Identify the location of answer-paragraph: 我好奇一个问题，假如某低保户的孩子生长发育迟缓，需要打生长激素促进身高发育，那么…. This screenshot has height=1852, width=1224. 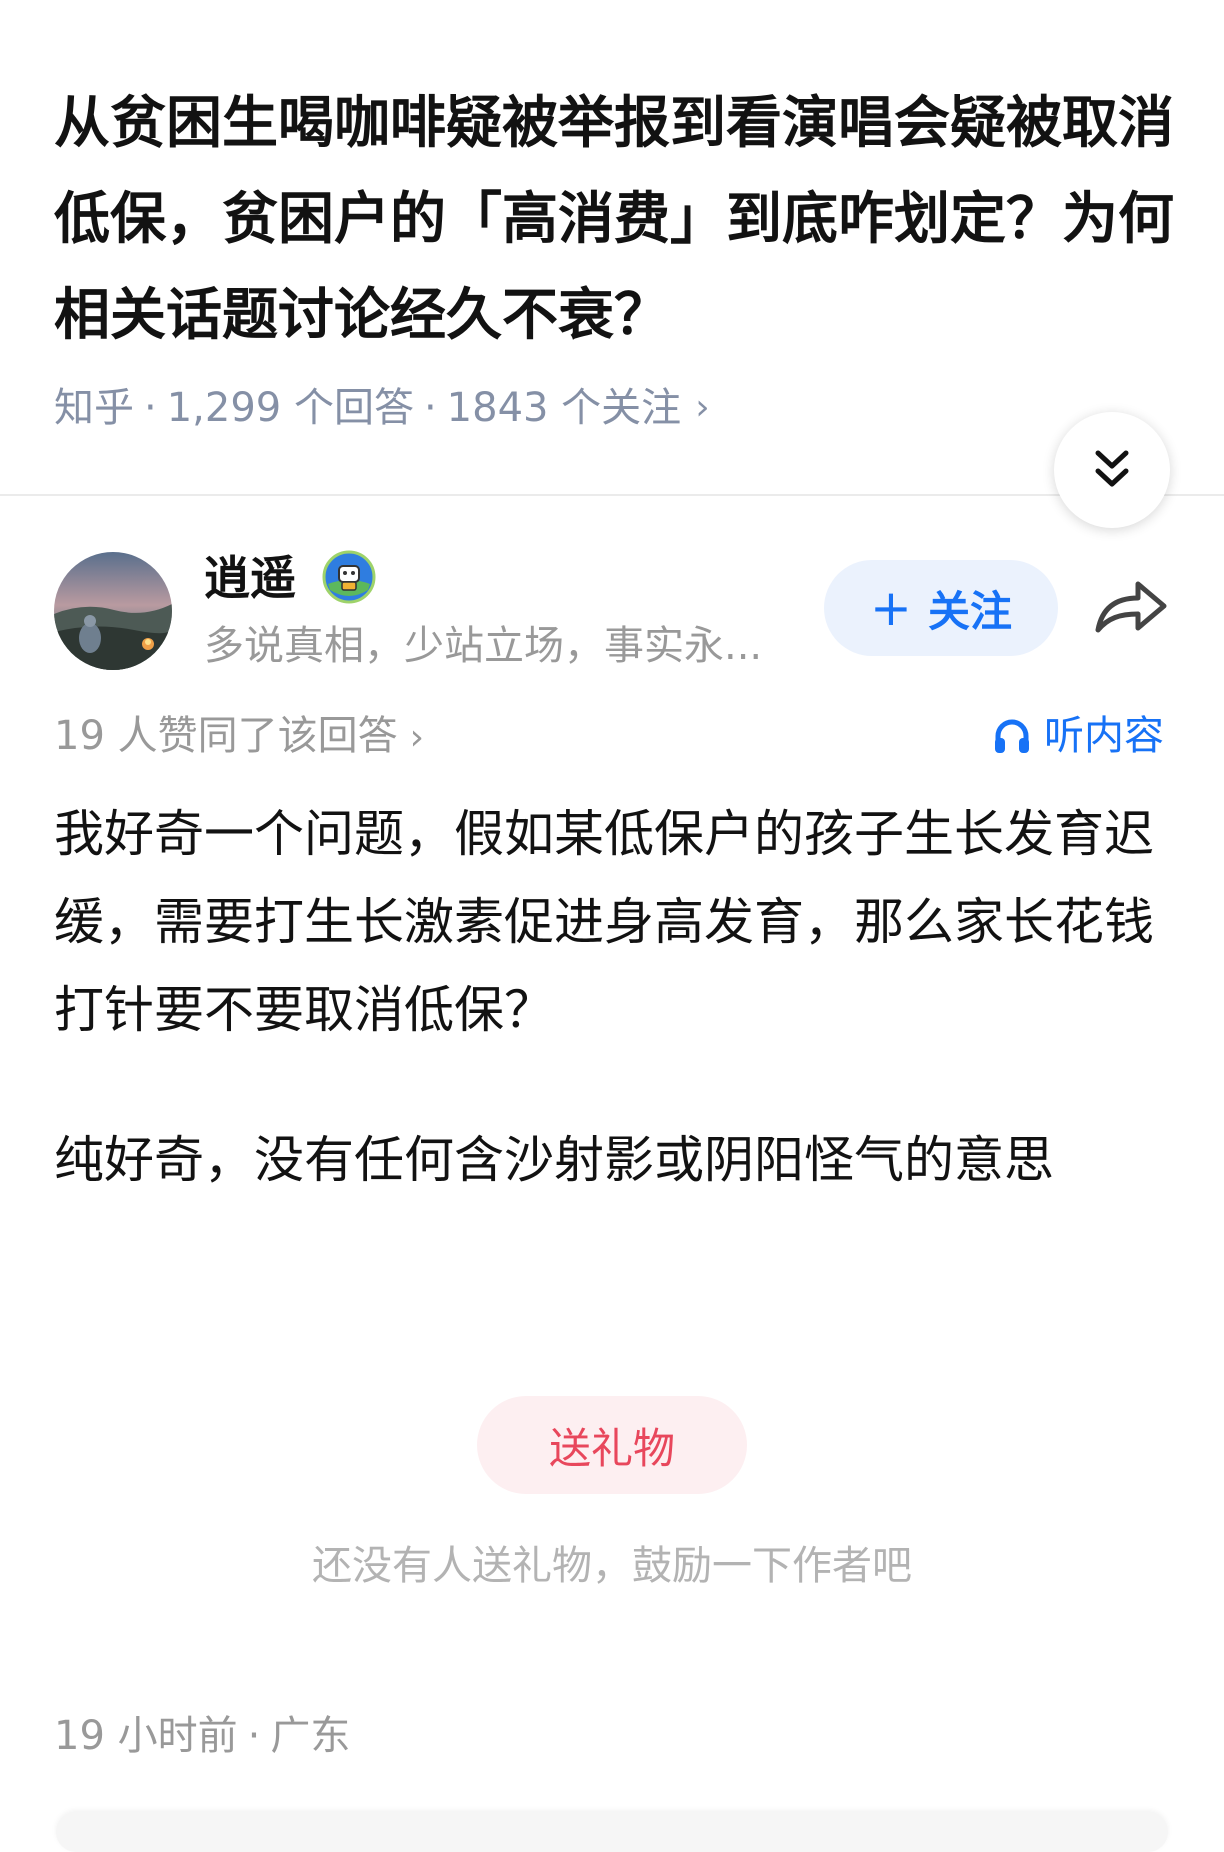
(604, 922).